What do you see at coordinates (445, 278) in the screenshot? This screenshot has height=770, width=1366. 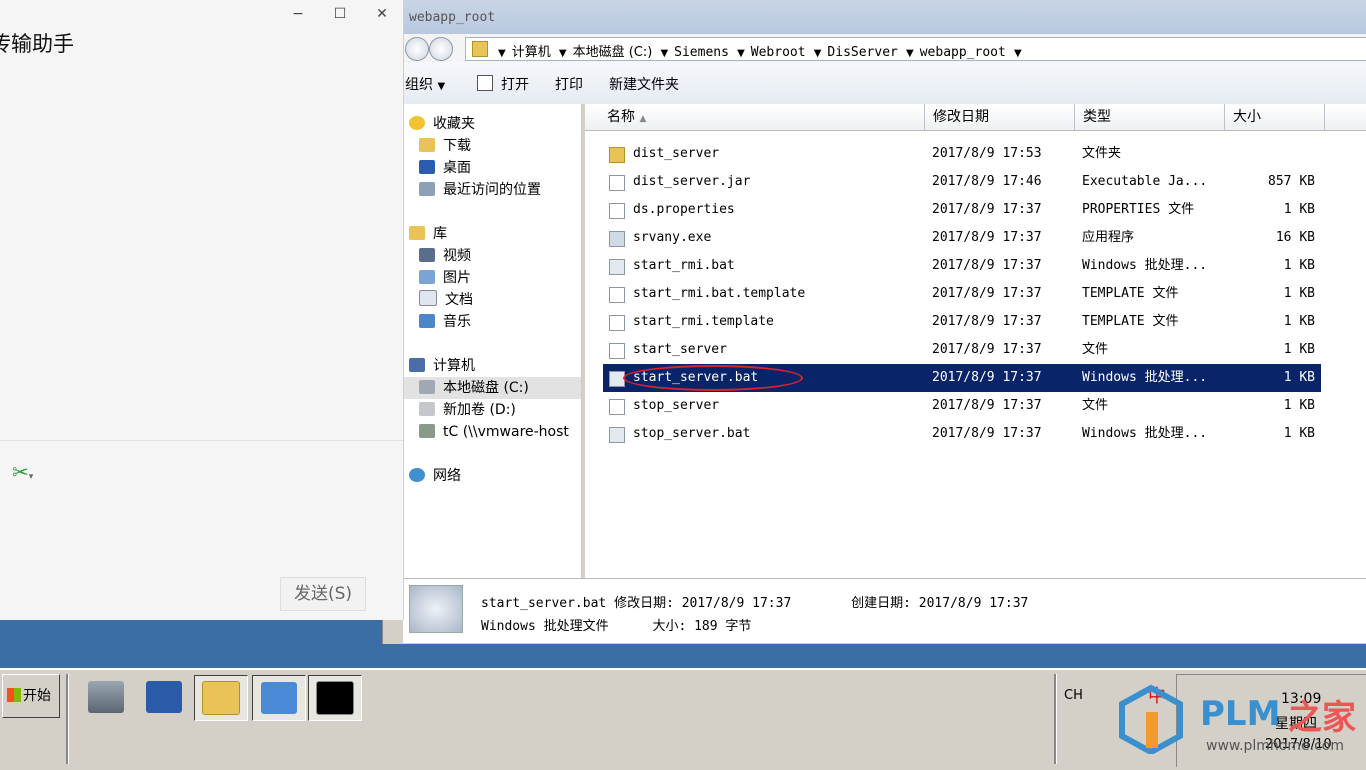 I see `nav-pictures: 图片` at bounding box center [445, 278].